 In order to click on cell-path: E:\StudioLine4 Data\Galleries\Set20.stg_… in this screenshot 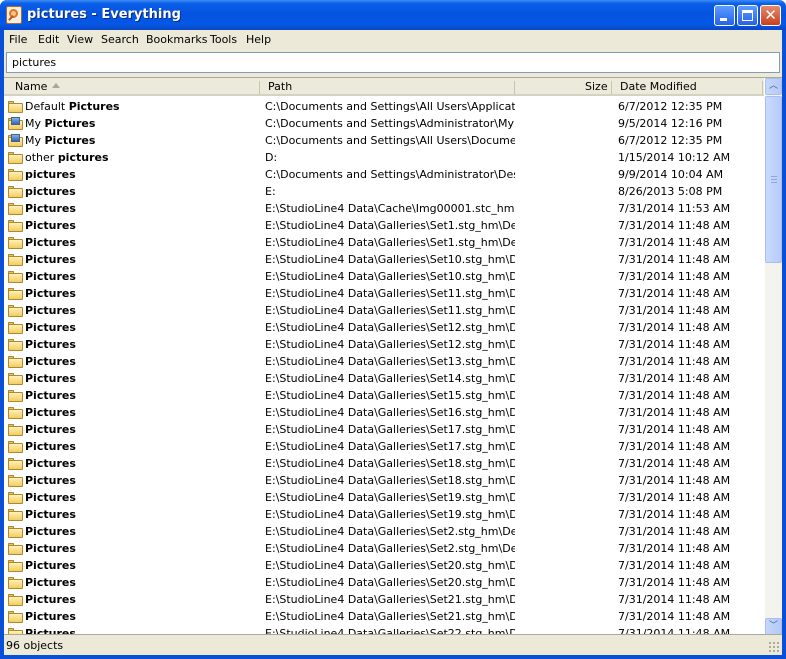, I will do `click(390, 565)`.